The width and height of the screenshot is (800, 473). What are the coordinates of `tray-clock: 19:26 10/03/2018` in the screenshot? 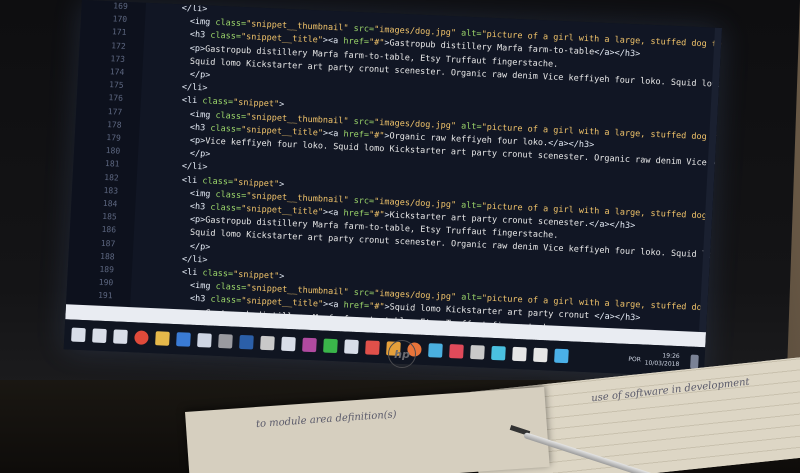 It's located at (661, 360).